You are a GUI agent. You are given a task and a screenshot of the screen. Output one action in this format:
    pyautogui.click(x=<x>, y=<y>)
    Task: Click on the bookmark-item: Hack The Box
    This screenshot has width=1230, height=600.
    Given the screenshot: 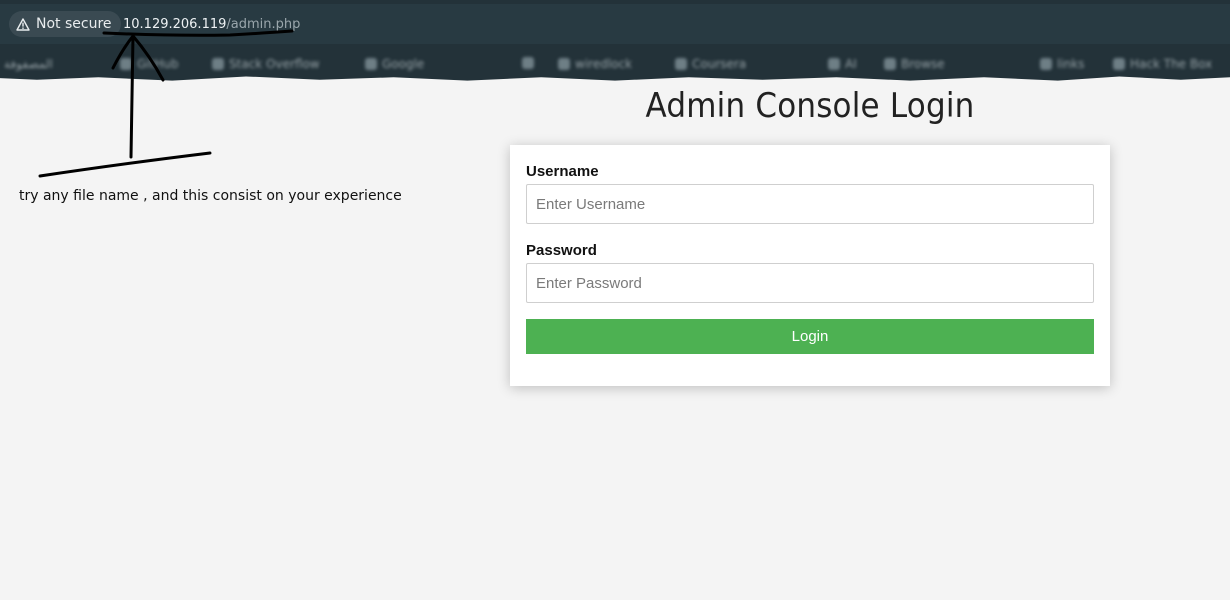 What is the action you would take?
    pyautogui.click(x=1162, y=64)
    